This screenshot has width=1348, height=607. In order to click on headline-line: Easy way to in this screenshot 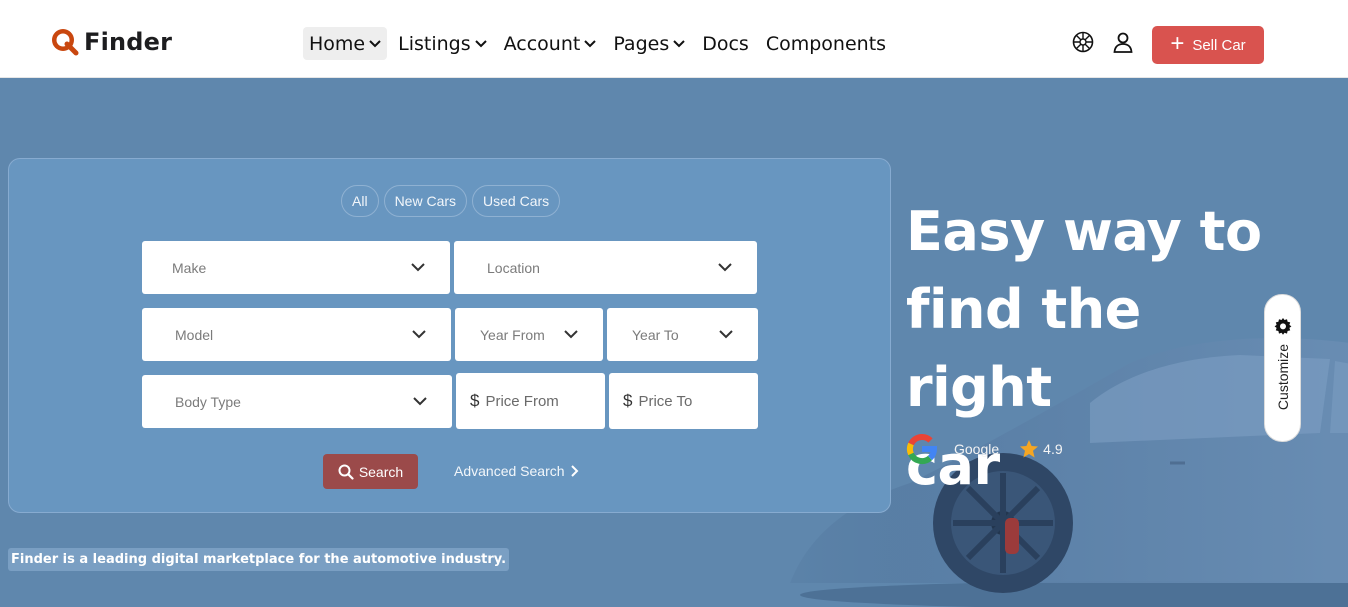, I will do `click(1084, 231)`.